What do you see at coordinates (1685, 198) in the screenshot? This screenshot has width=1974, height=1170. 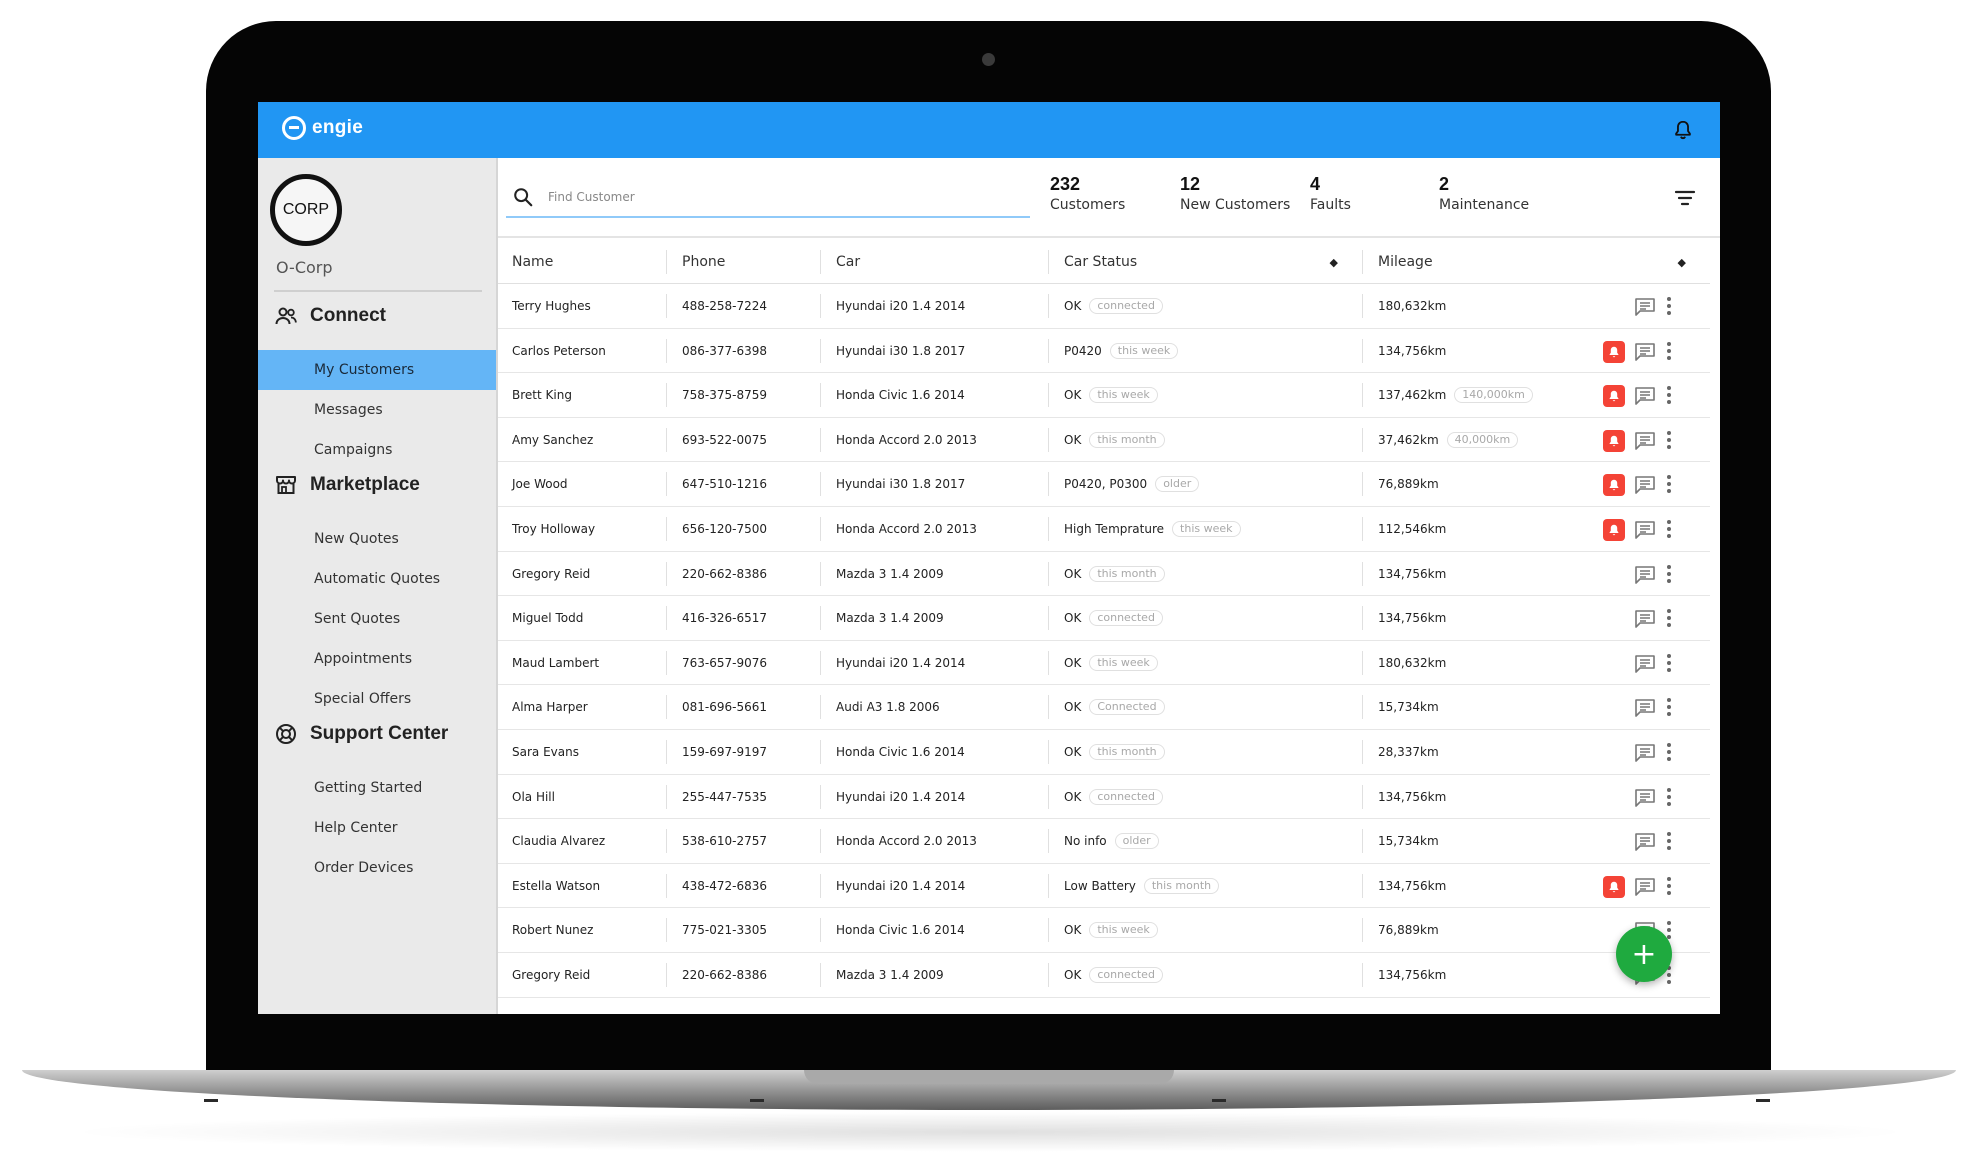 I see `filter-icon` at bounding box center [1685, 198].